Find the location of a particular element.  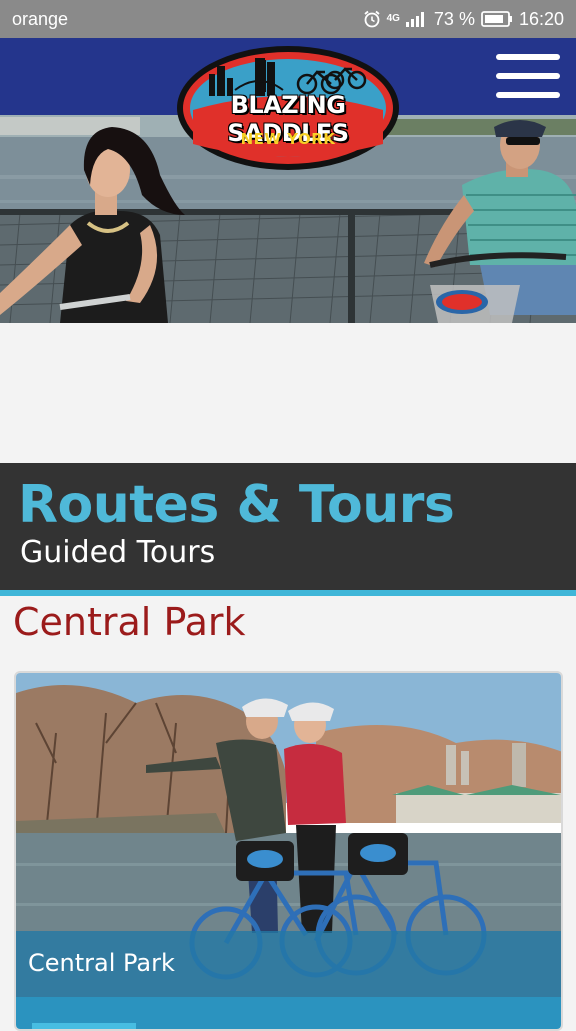

page-title: Routes & Tours is located at coordinates (236, 505).